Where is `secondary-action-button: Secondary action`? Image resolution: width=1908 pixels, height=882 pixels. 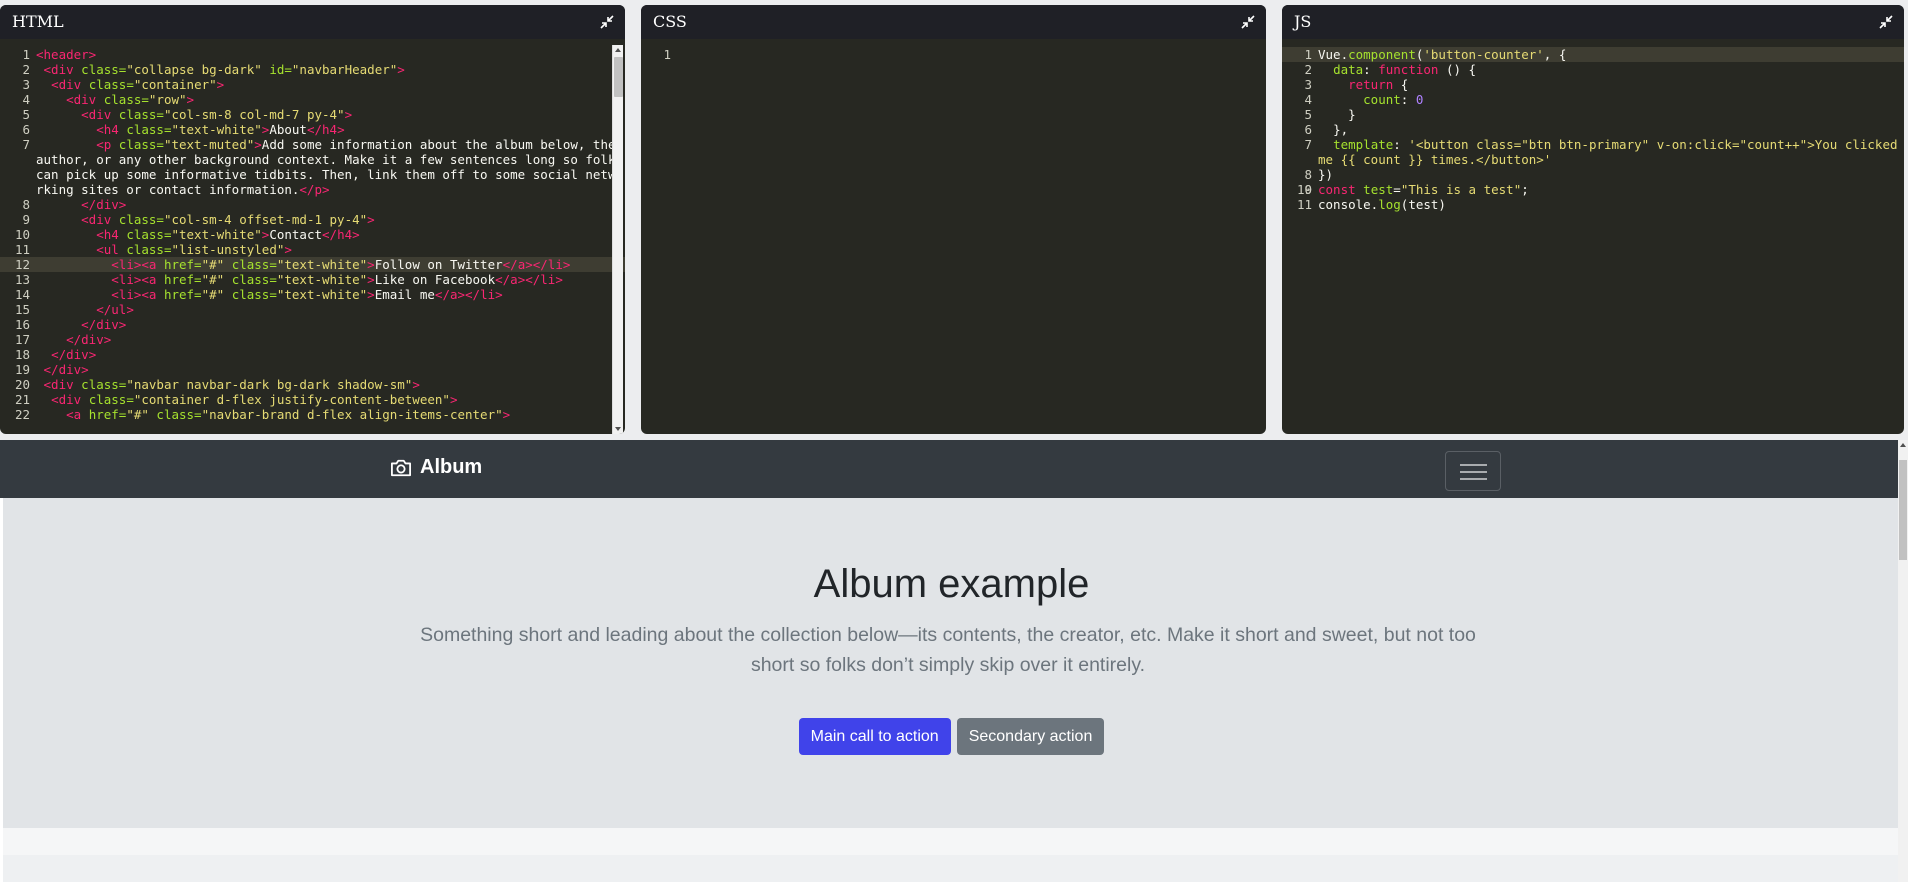 secondary-action-button: Secondary action is located at coordinates (1030, 736).